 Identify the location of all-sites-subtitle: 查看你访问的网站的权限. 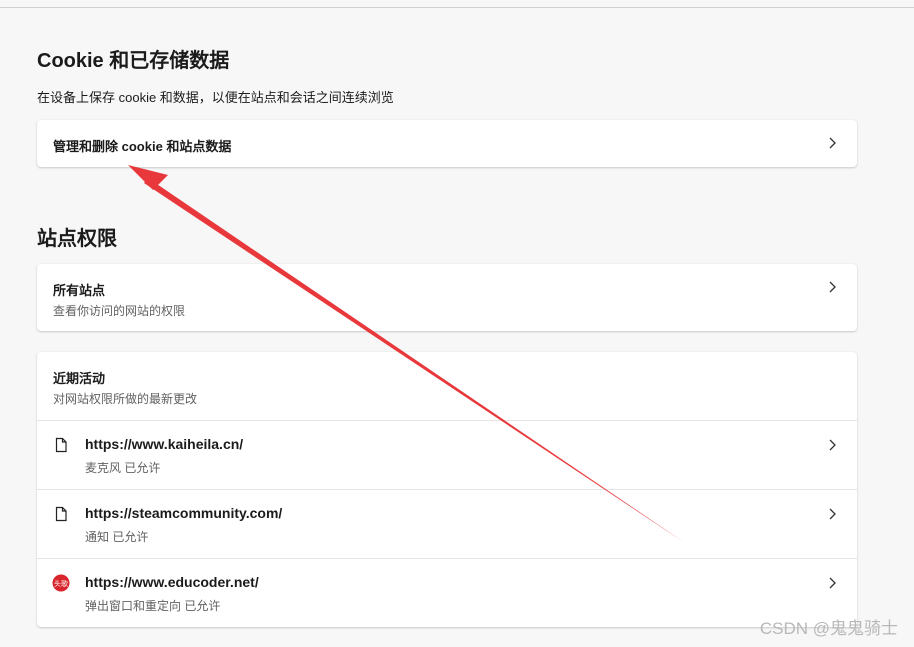
(119, 311).